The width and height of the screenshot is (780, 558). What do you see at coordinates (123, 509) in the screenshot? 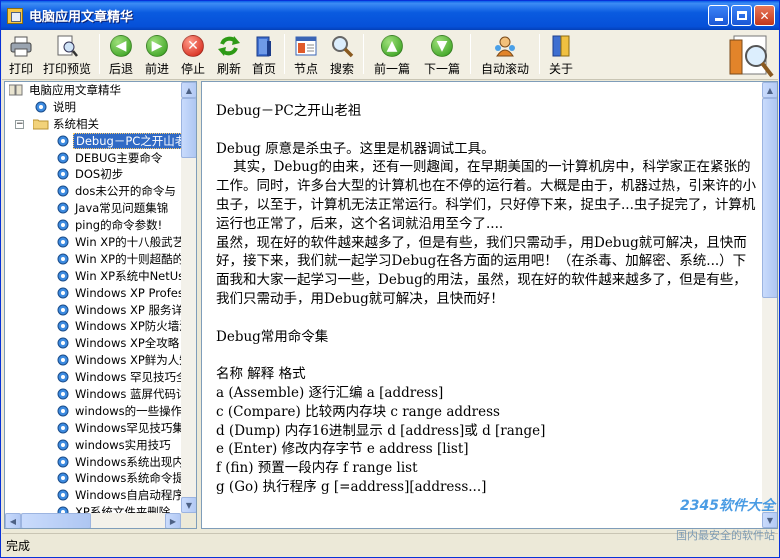
I see `tree-item-label: XP系统文件夹删除` at bounding box center [123, 509].